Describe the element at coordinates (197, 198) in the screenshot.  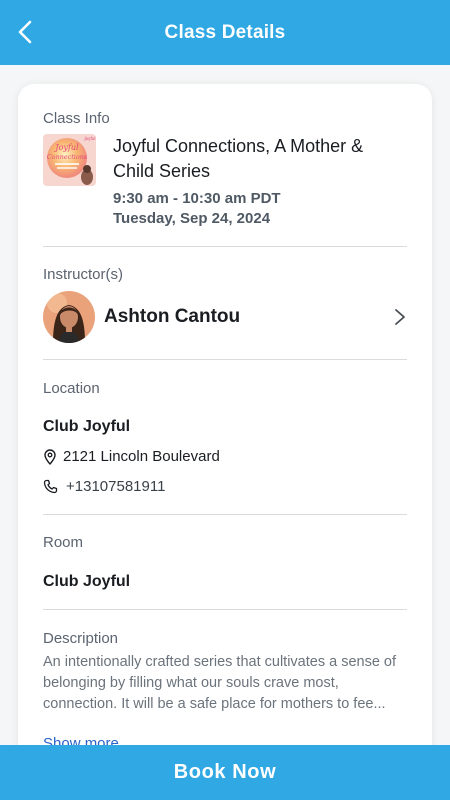
I see `class-time: 9:30 am - 10:30 am PDT` at that location.